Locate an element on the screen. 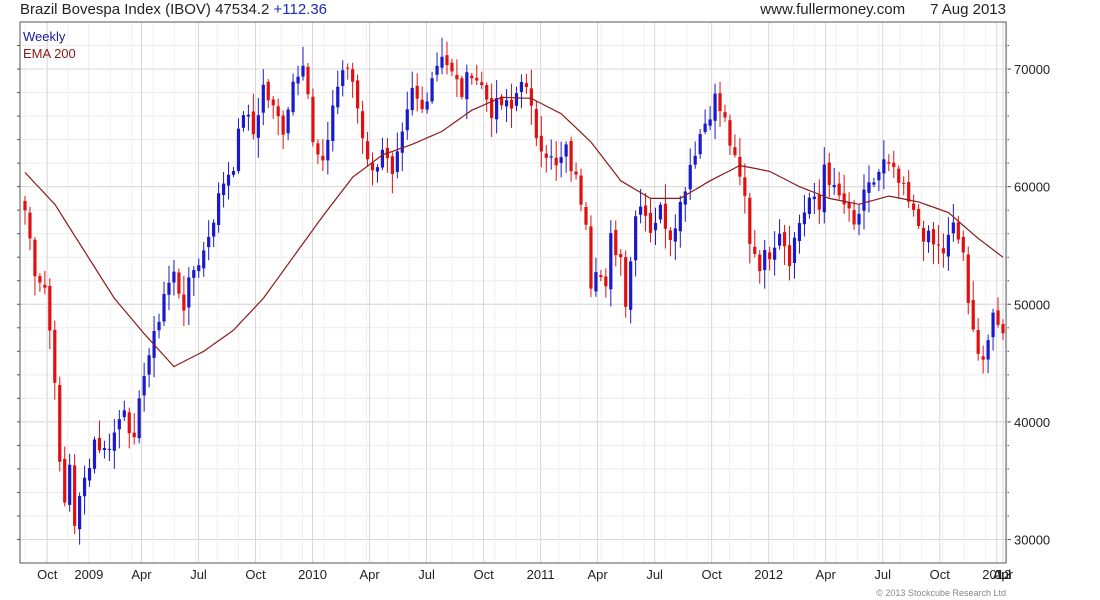 This screenshot has height=600, width=1100. x-tick-label: 2012 is located at coordinates (768, 574).